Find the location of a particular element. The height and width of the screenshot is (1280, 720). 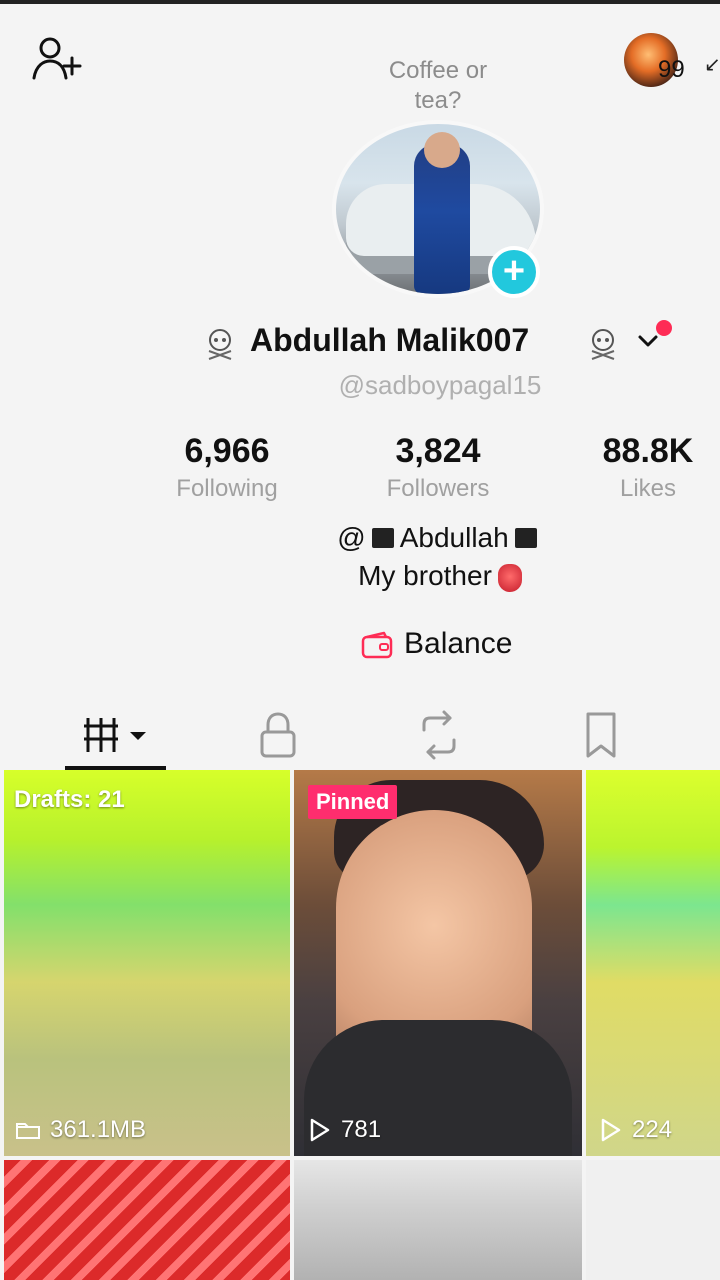

edge-icon: ↙ is located at coordinates (712, 65).